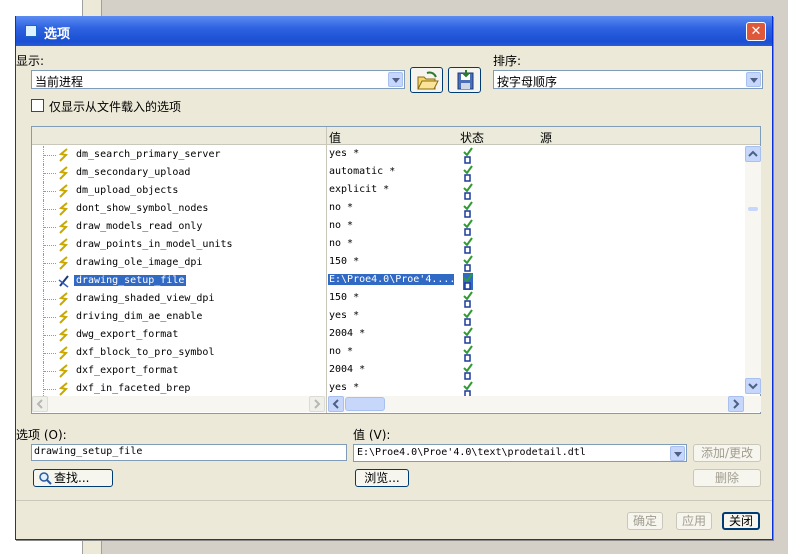 The height and width of the screenshot is (554, 788). What do you see at coordinates (756, 31) in the screenshot?
I see `close-window-button: ✕` at bounding box center [756, 31].